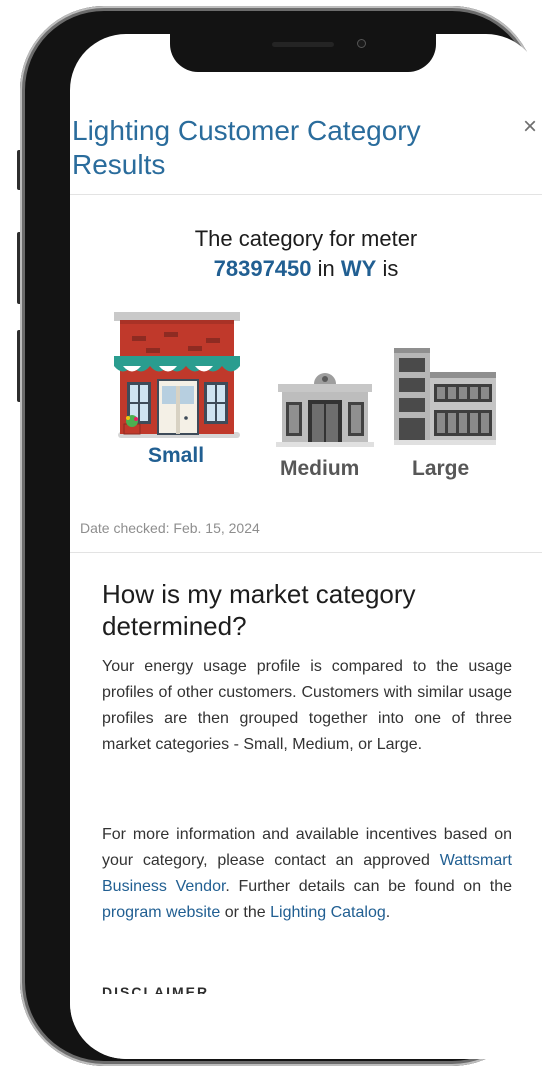 The height and width of the screenshot is (1072, 542). What do you see at coordinates (161, 912) in the screenshot?
I see `program-website-link: program website` at bounding box center [161, 912].